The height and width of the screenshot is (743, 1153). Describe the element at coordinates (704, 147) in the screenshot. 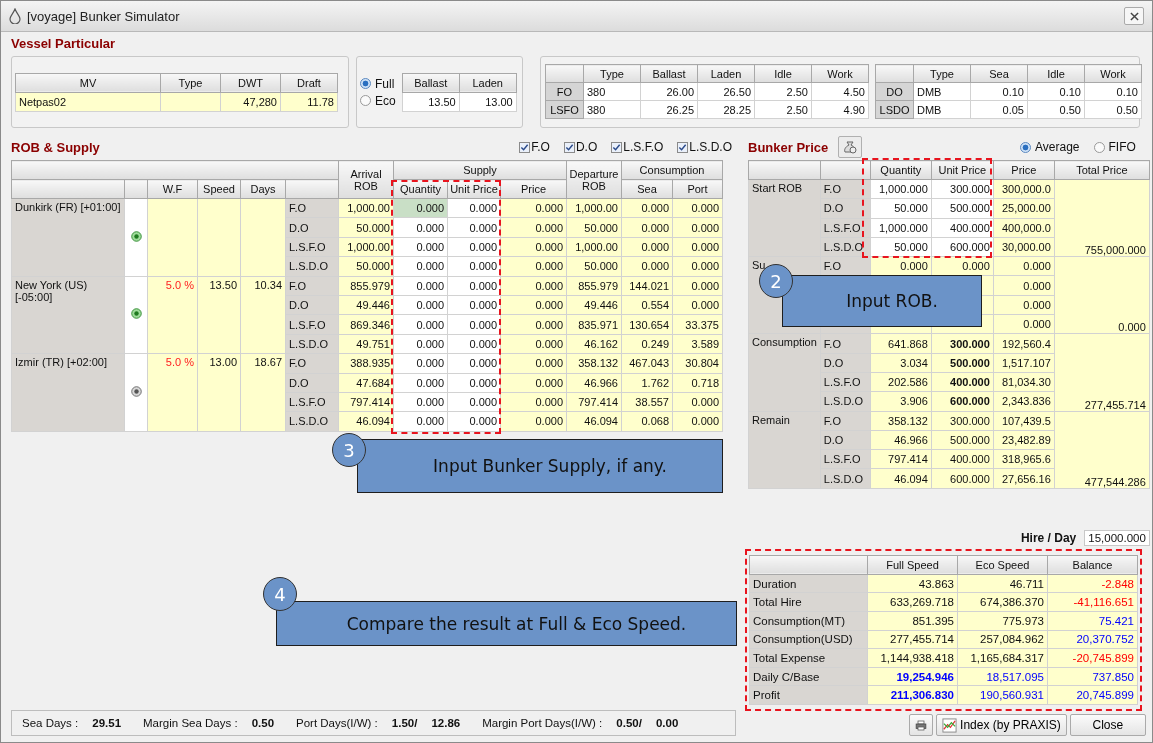

I see `fuel-checkbox: L.S.D.O` at that location.